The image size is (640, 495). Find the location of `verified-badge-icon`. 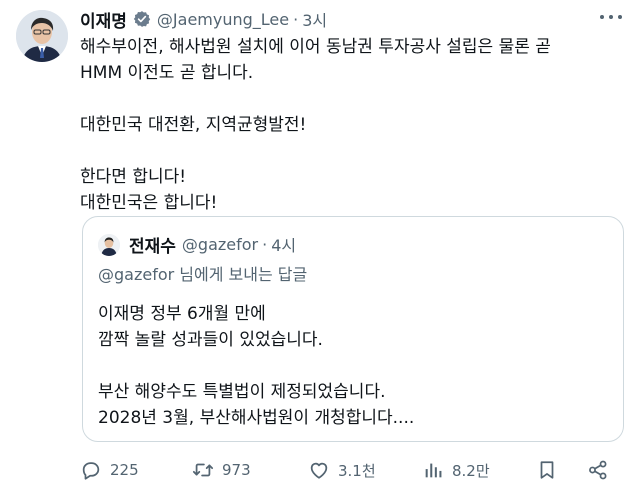

verified-badge-icon is located at coordinates (142, 19).